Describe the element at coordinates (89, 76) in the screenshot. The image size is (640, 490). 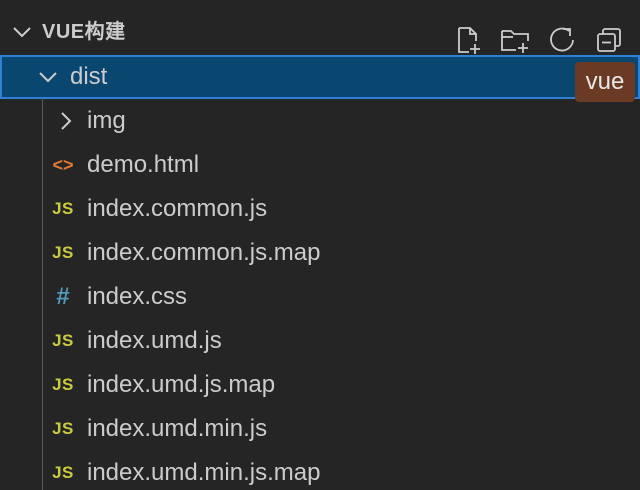
I see `folder-label: dist` at that location.